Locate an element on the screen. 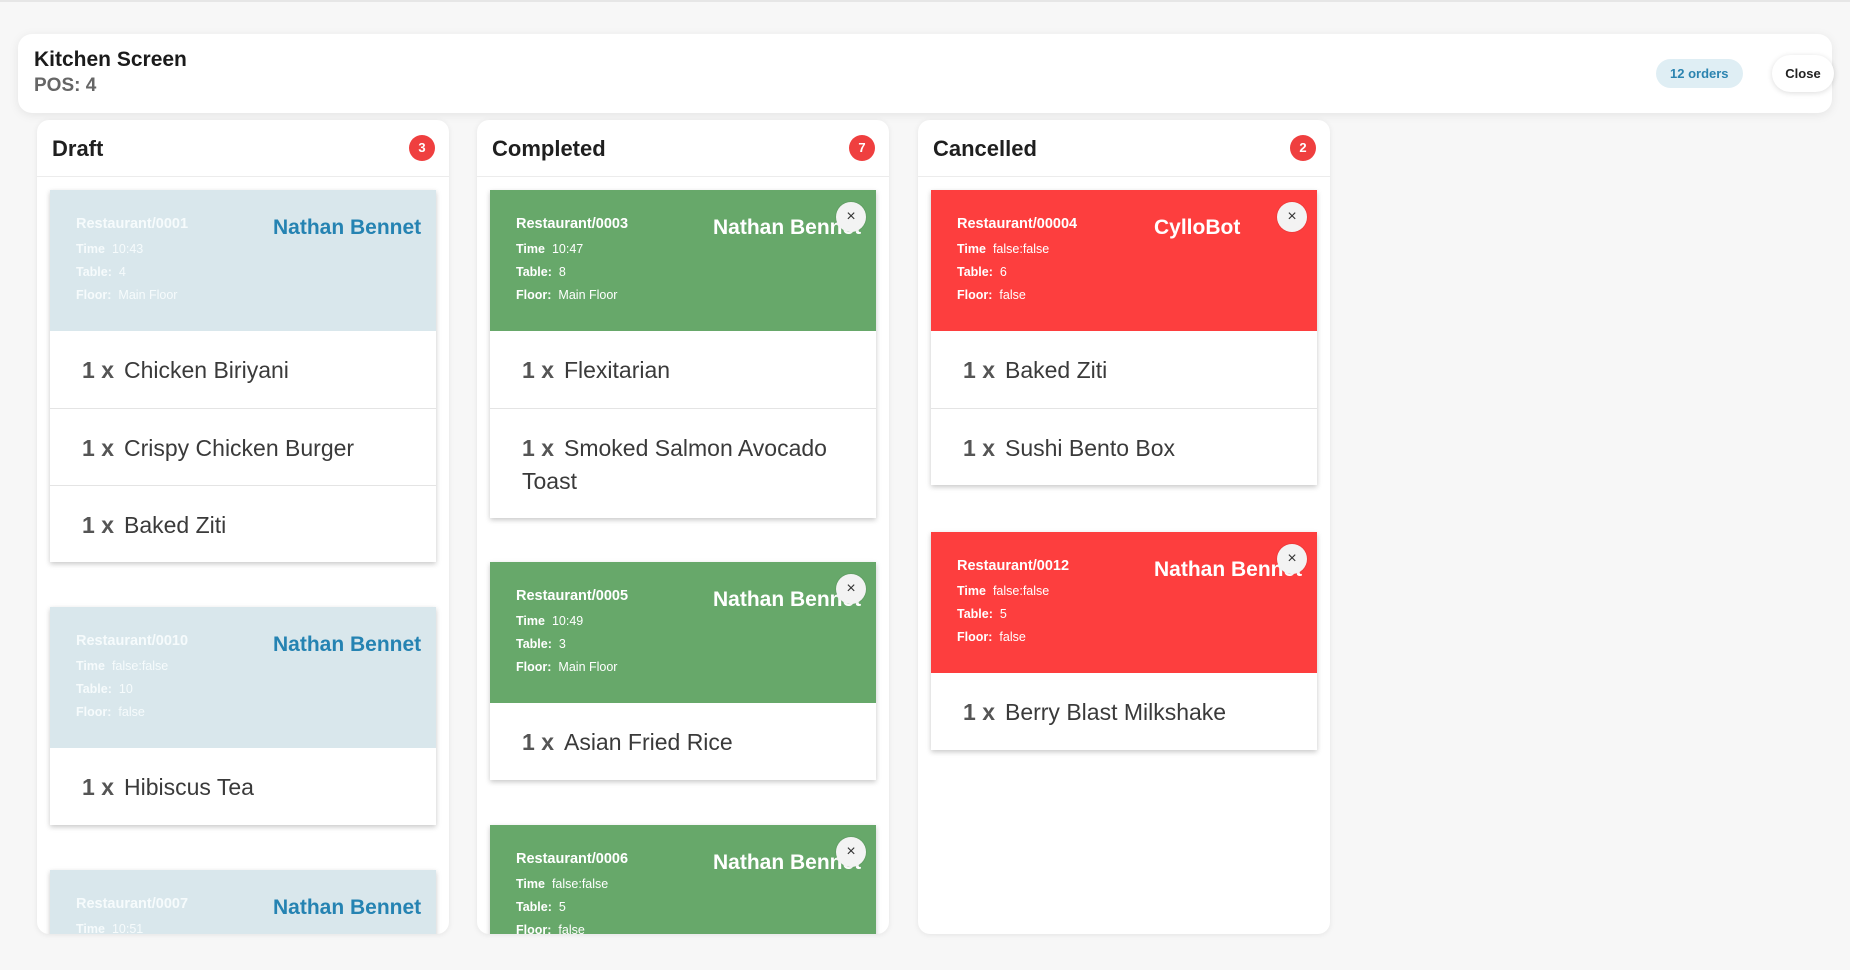 This screenshot has height=970, width=1850. top-divider is located at coordinates (925, 1).